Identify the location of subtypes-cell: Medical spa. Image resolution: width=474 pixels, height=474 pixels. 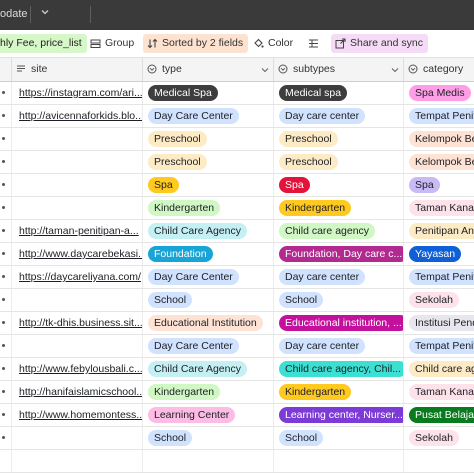
(339, 93).